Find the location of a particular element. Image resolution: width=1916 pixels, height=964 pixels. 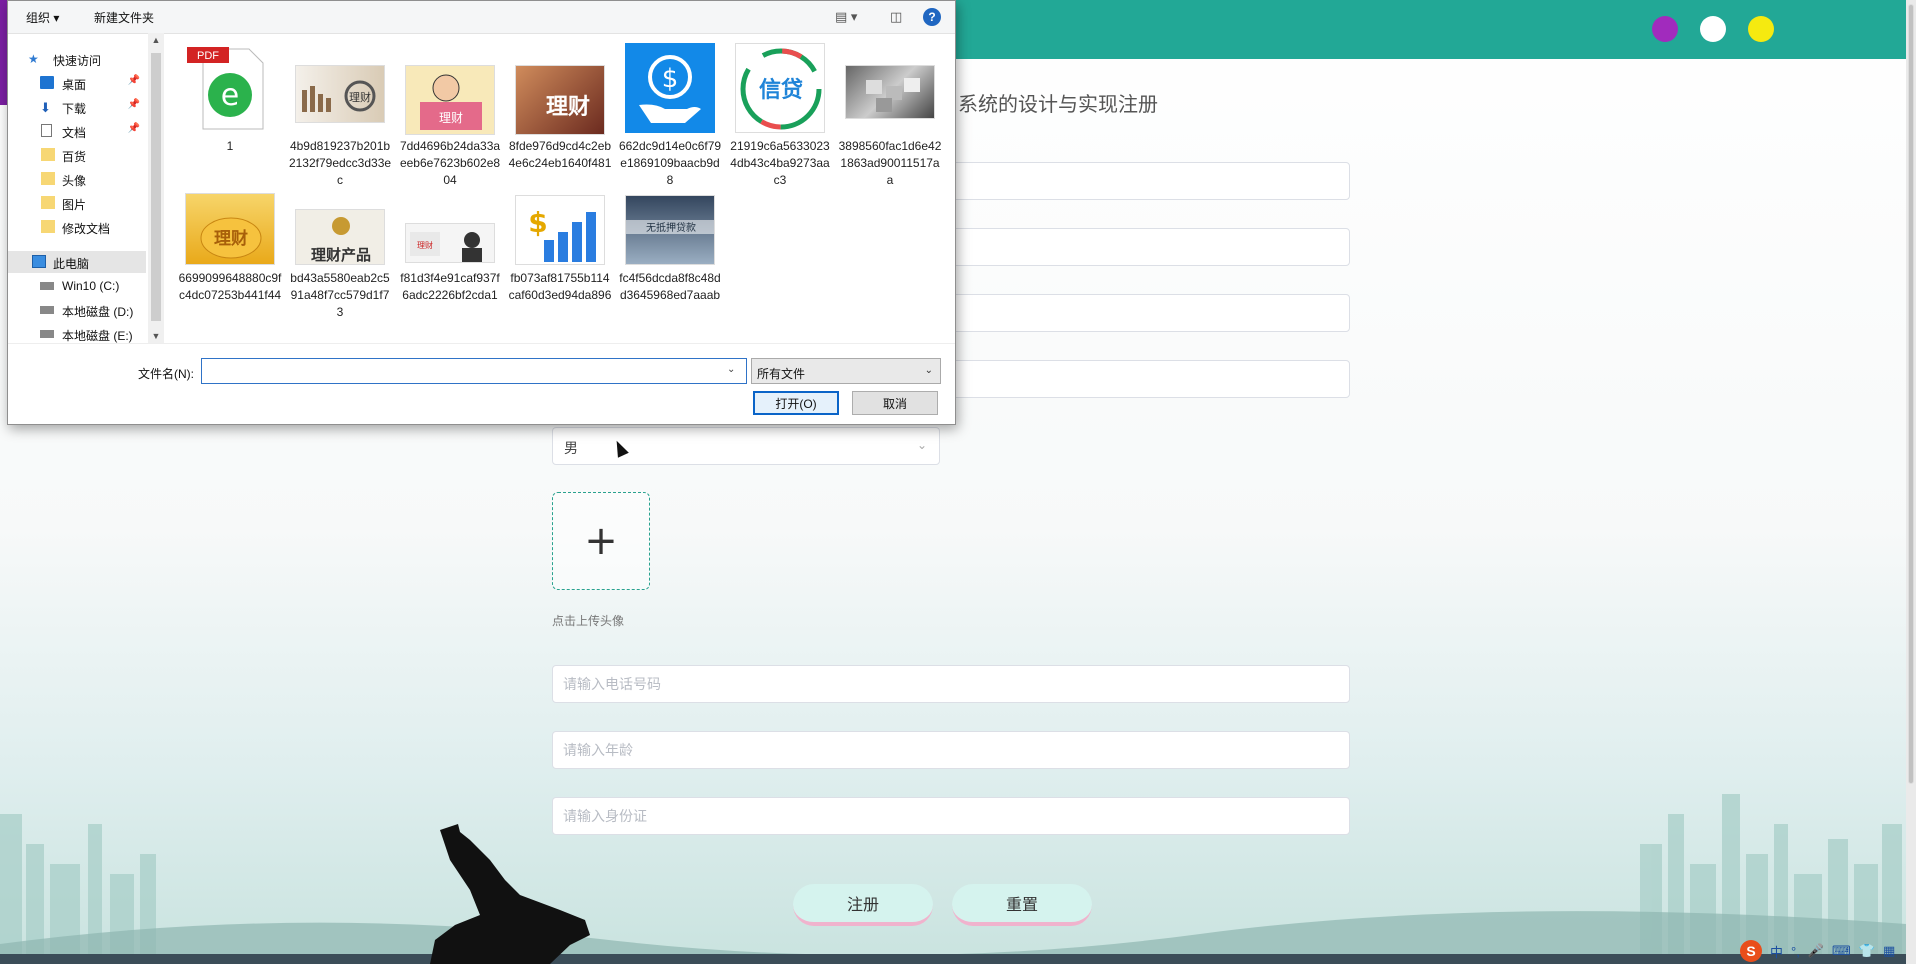

document-icon is located at coordinates (46, 130).